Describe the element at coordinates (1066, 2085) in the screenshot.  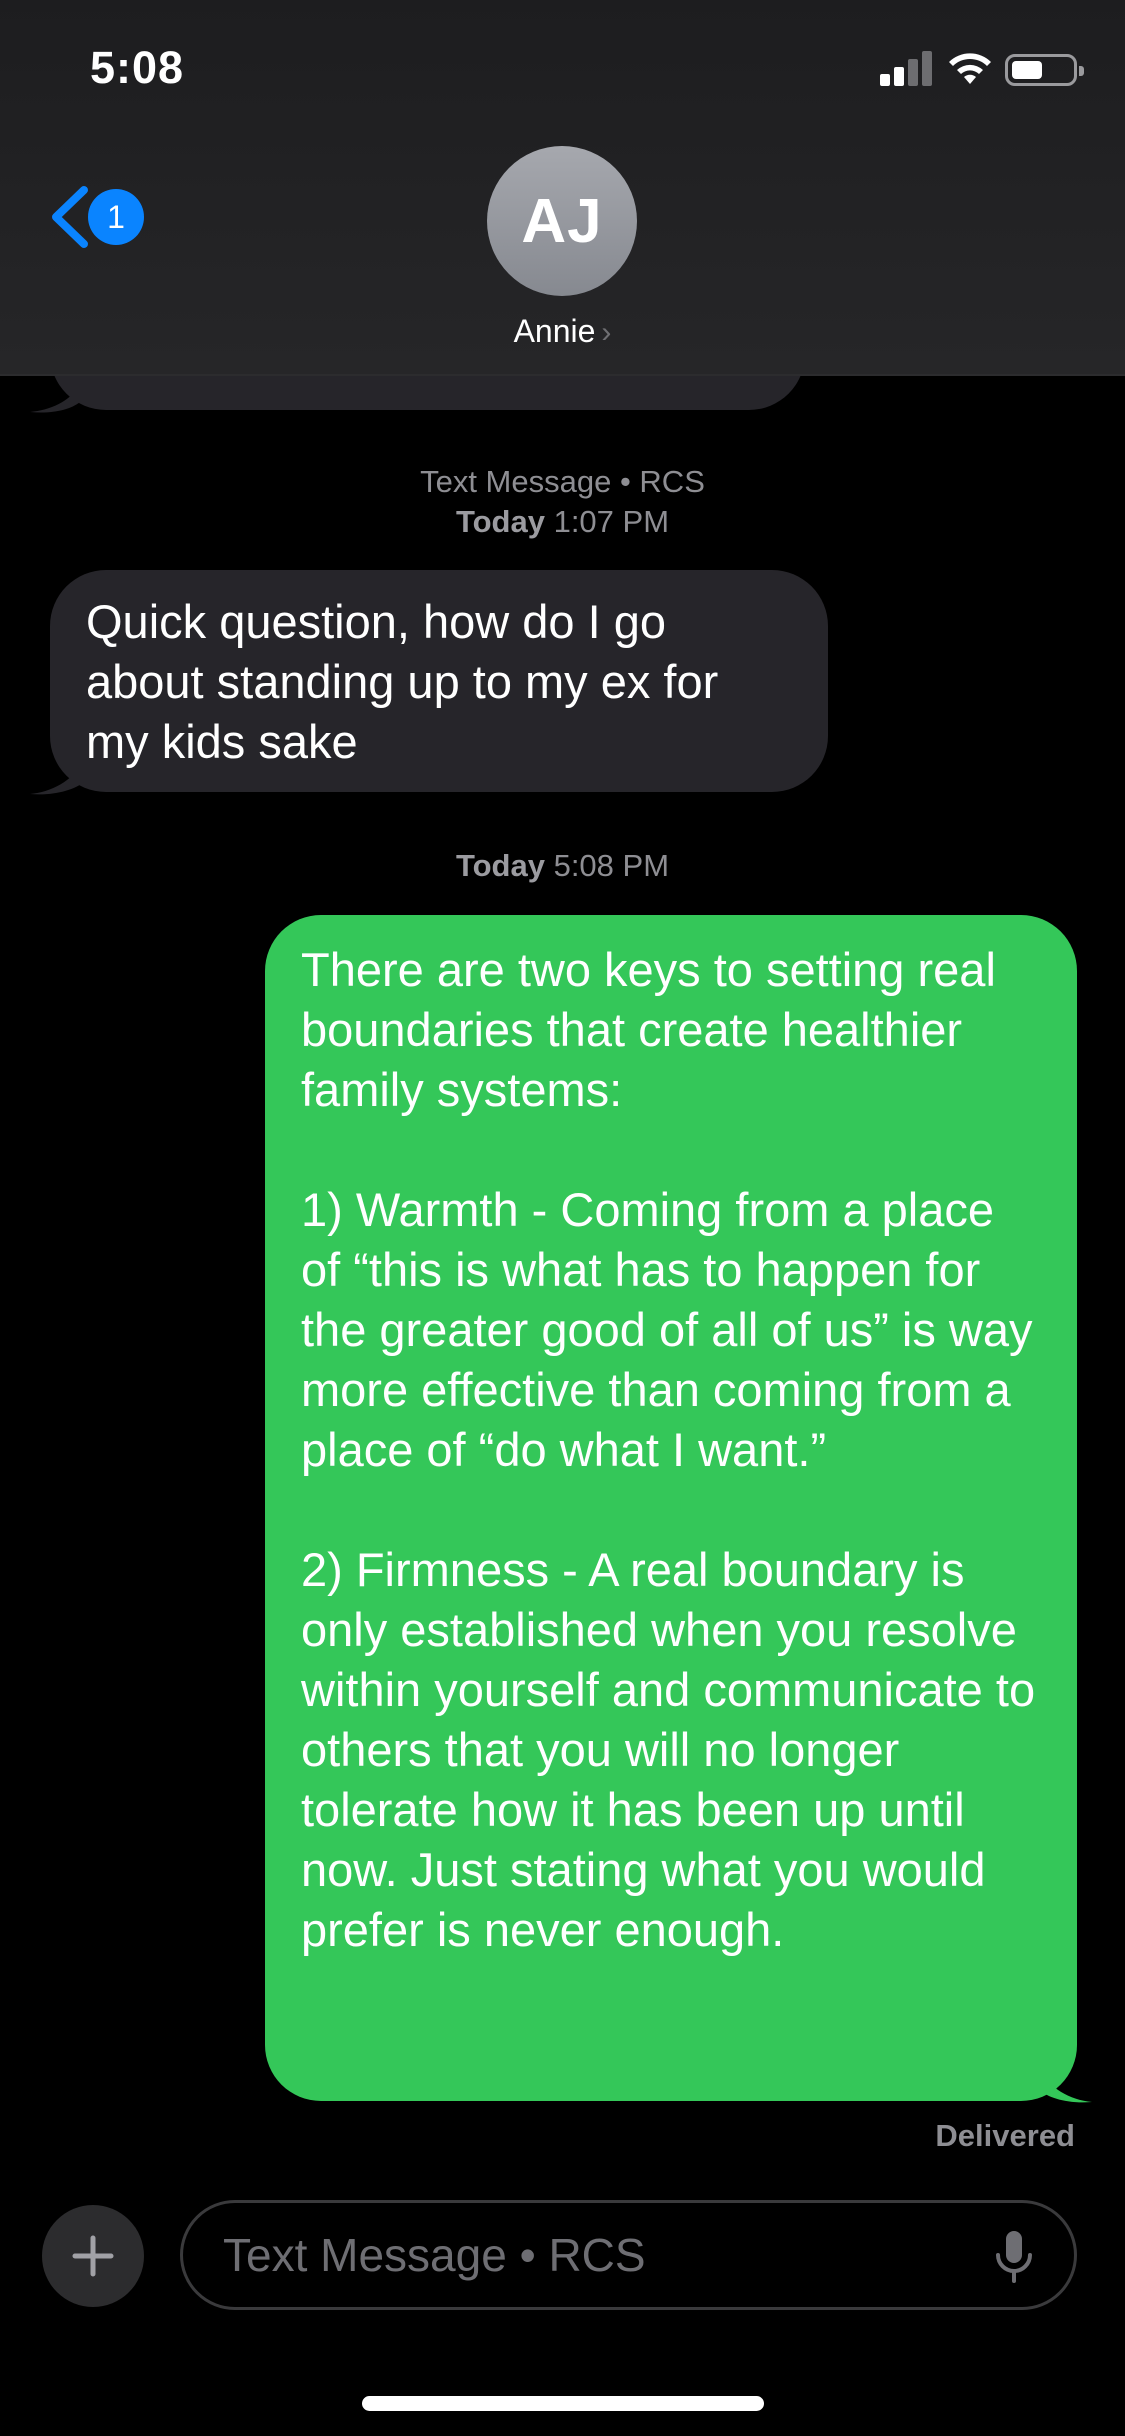
I see `sent-message-tail` at that location.